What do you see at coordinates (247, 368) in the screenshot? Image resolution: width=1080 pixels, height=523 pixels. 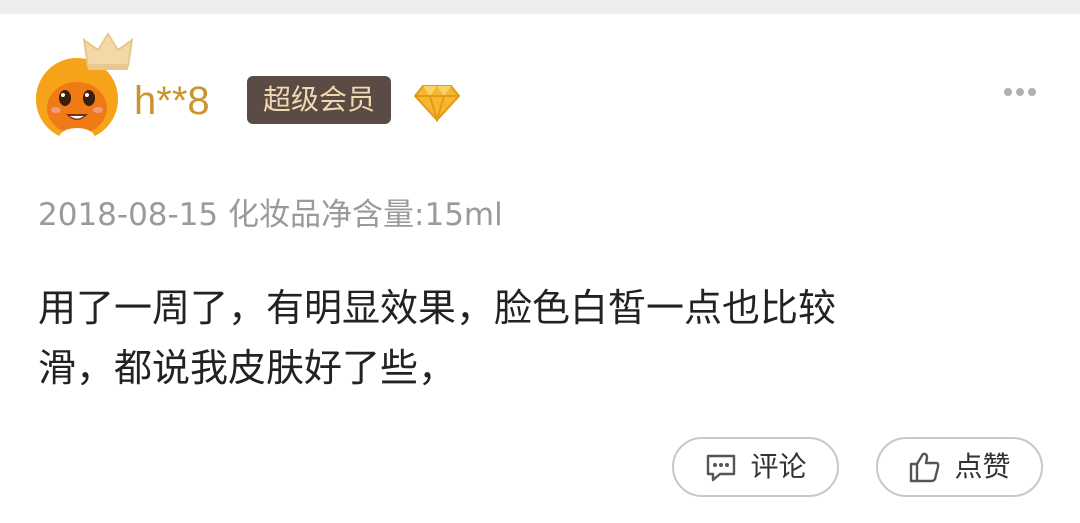 I see `review-text-line-2: 滑，都说我皮肤好了些，` at bounding box center [247, 368].